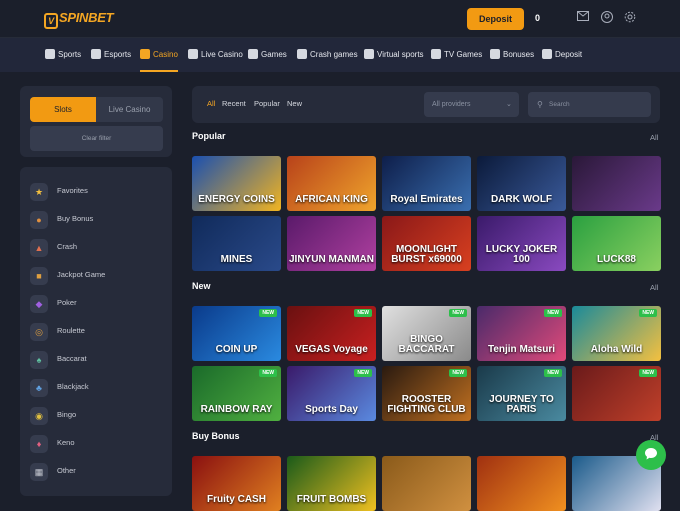 The height and width of the screenshot is (511, 680). What do you see at coordinates (236, 499) in the screenshot?
I see `game-title: Fruity CASH` at bounding box center [236, 499].